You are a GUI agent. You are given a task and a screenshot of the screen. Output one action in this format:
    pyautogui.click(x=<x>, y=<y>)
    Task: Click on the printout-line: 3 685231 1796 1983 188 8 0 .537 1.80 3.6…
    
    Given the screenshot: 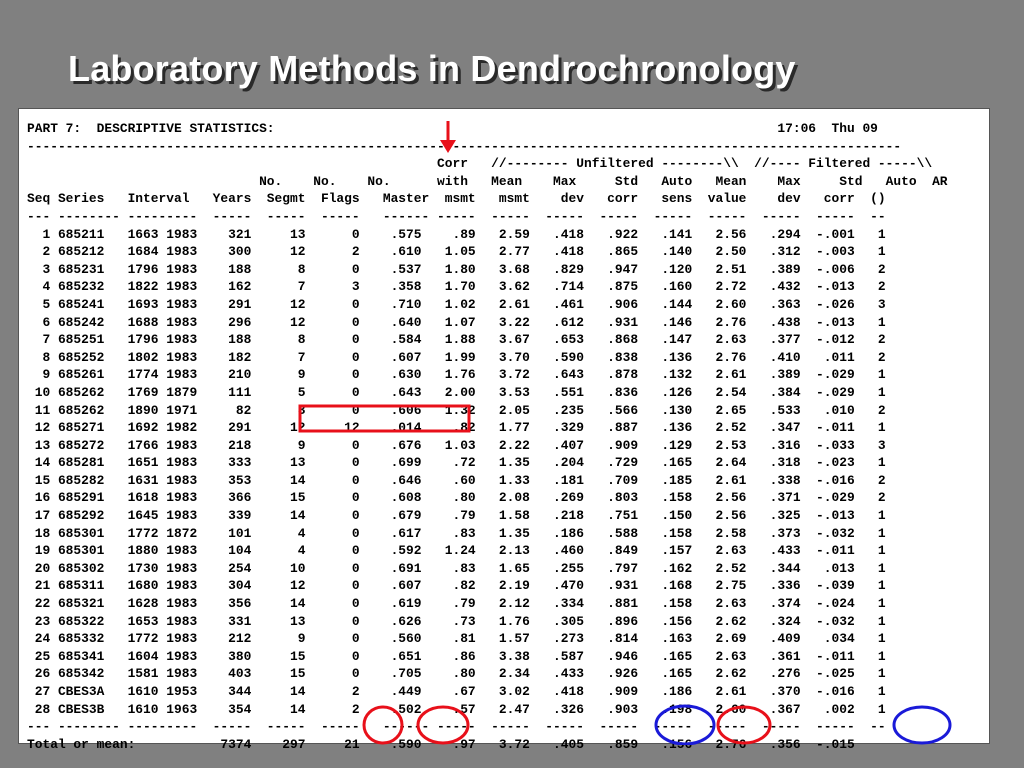 What is the action you would take?
    pyautogui.click(x=456, y=269)
    